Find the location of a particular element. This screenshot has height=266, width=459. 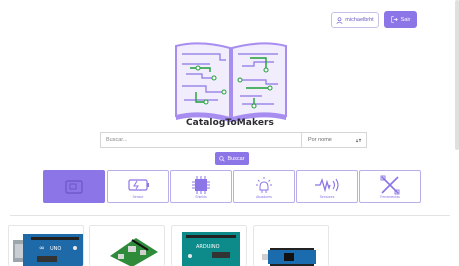

chip-icon is located at coordinates (201, 184).